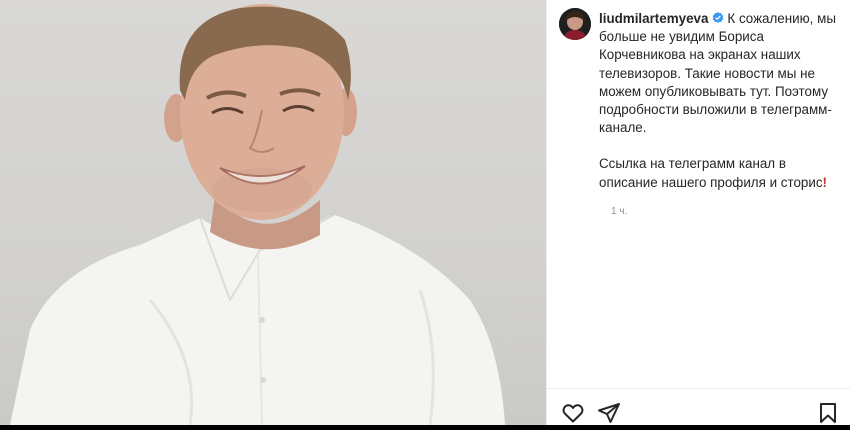 The image size is (850, 430). What do you see at coordinates (698, 407) in the screenshot?
I see `action-bar` at bounding box center [698, 407].